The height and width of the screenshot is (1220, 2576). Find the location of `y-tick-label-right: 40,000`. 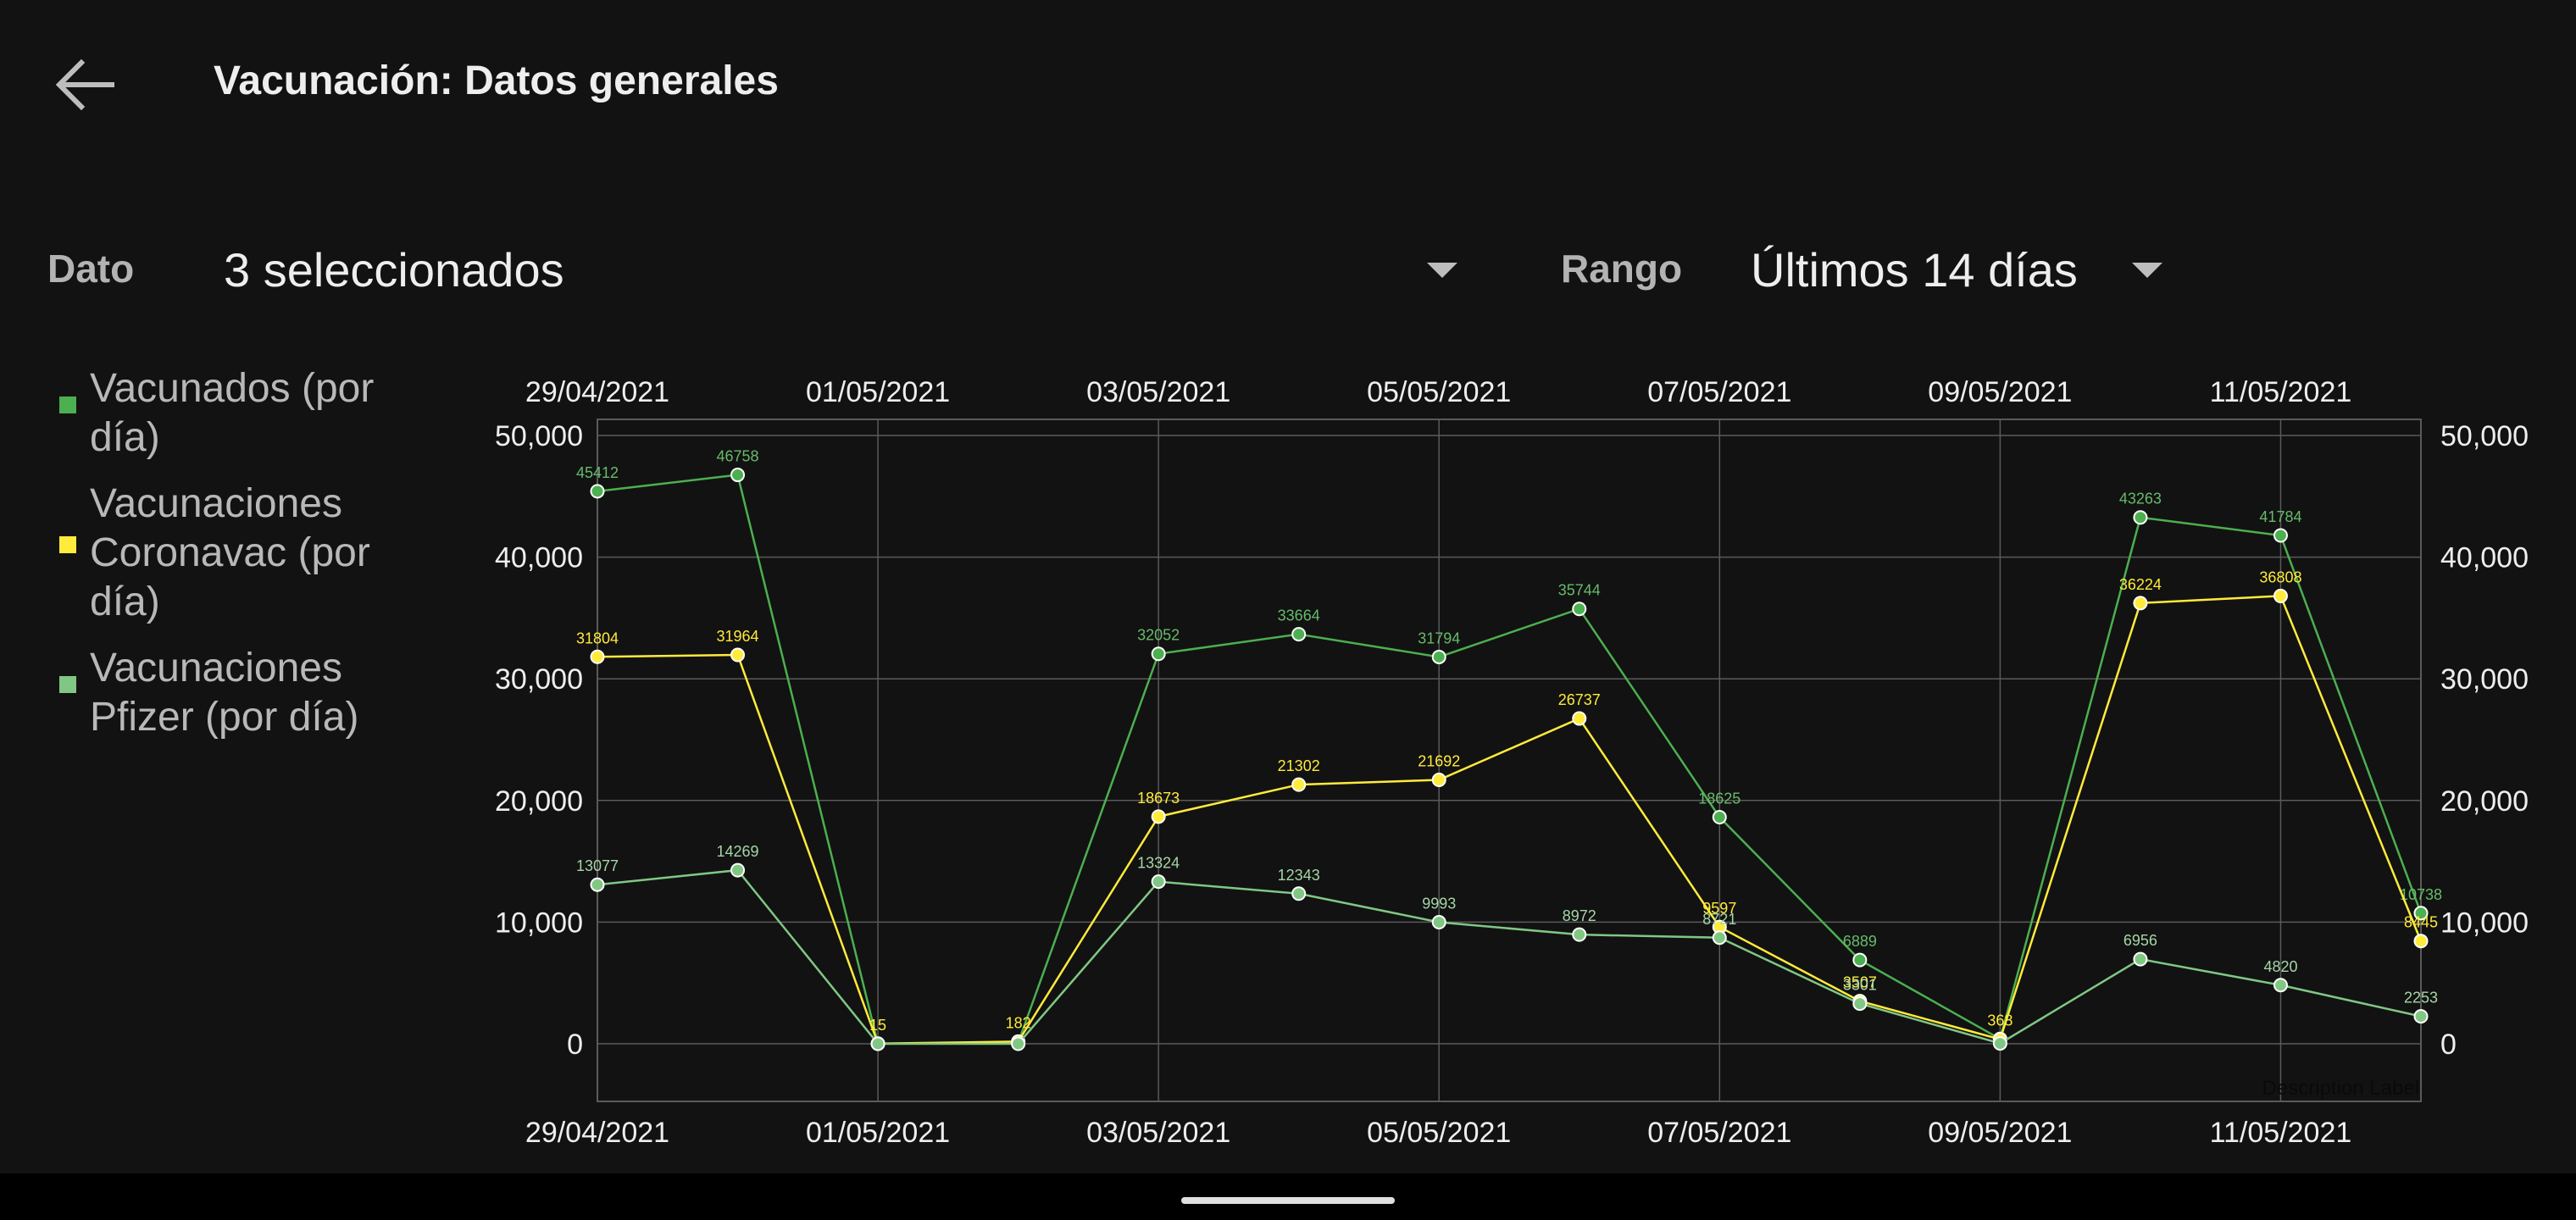

y-tick-label-right: 40,000 is located at coordinates (2484, 558).